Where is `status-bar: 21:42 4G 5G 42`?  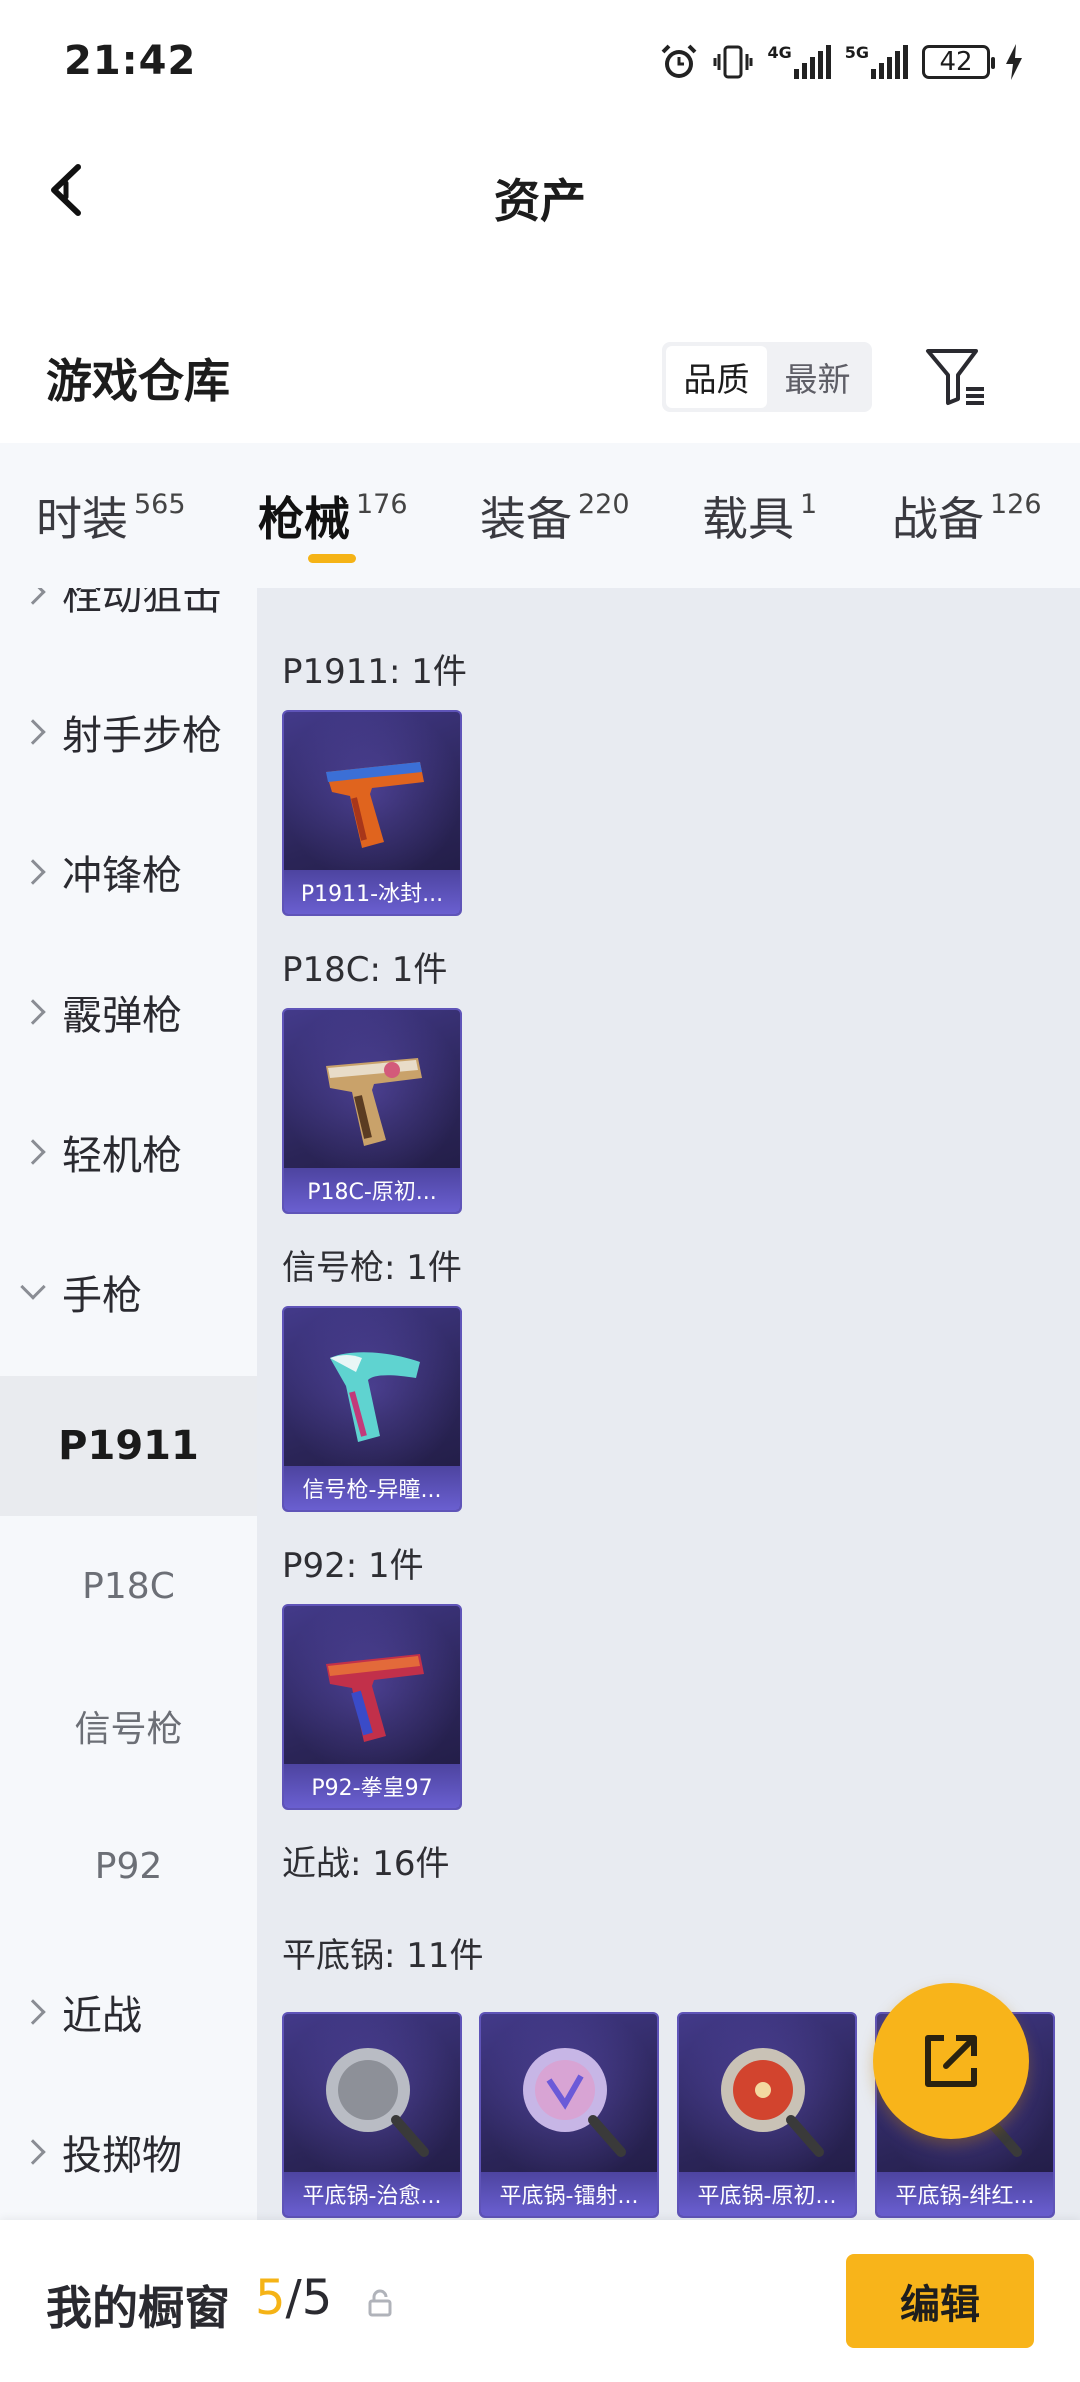 status-bar: 21:42 4G 5G 42 is located at coordinates (540, 62).